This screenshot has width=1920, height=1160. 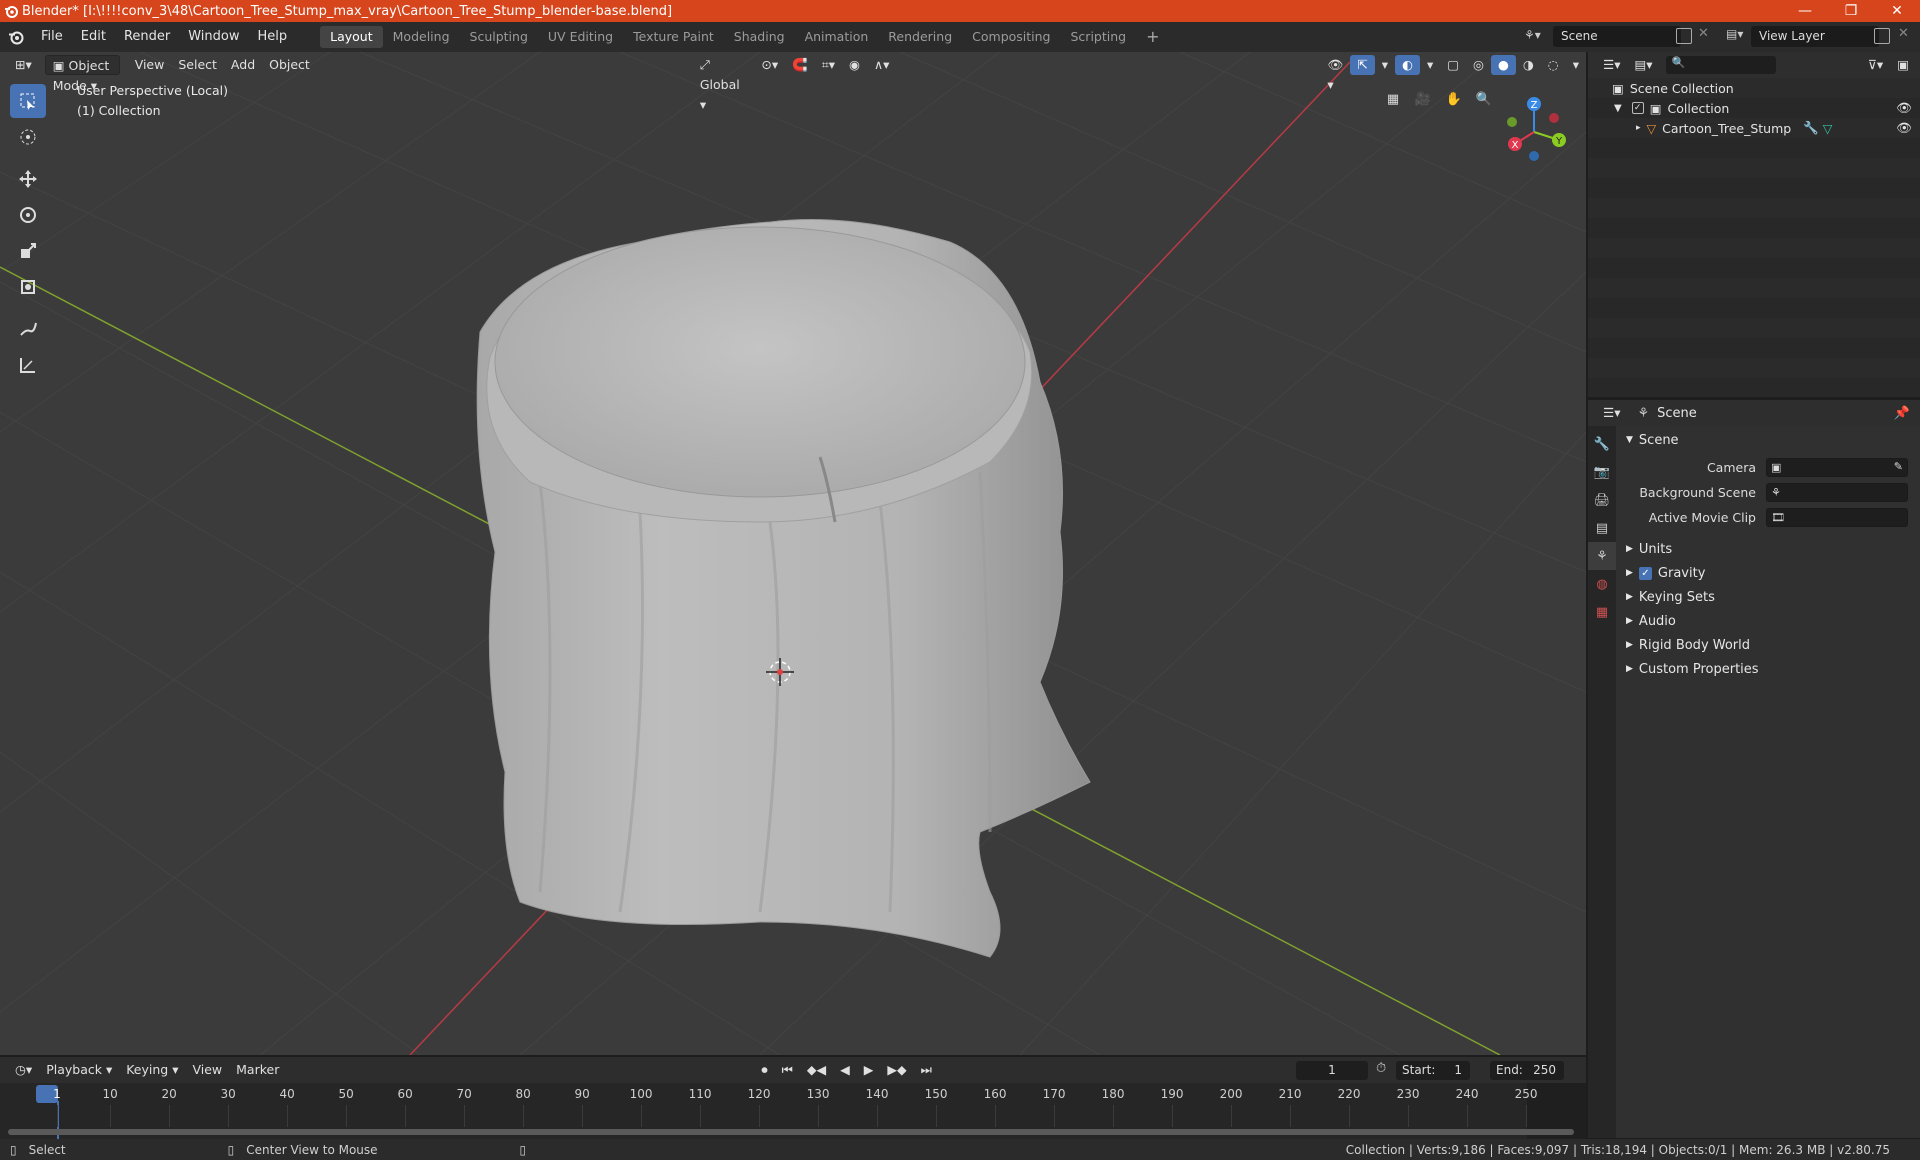 What do you see at coordinates (580, 37) in the screenshot?
I see `tab-uv-editing: UV Editing` at bounding box center [580, 37].